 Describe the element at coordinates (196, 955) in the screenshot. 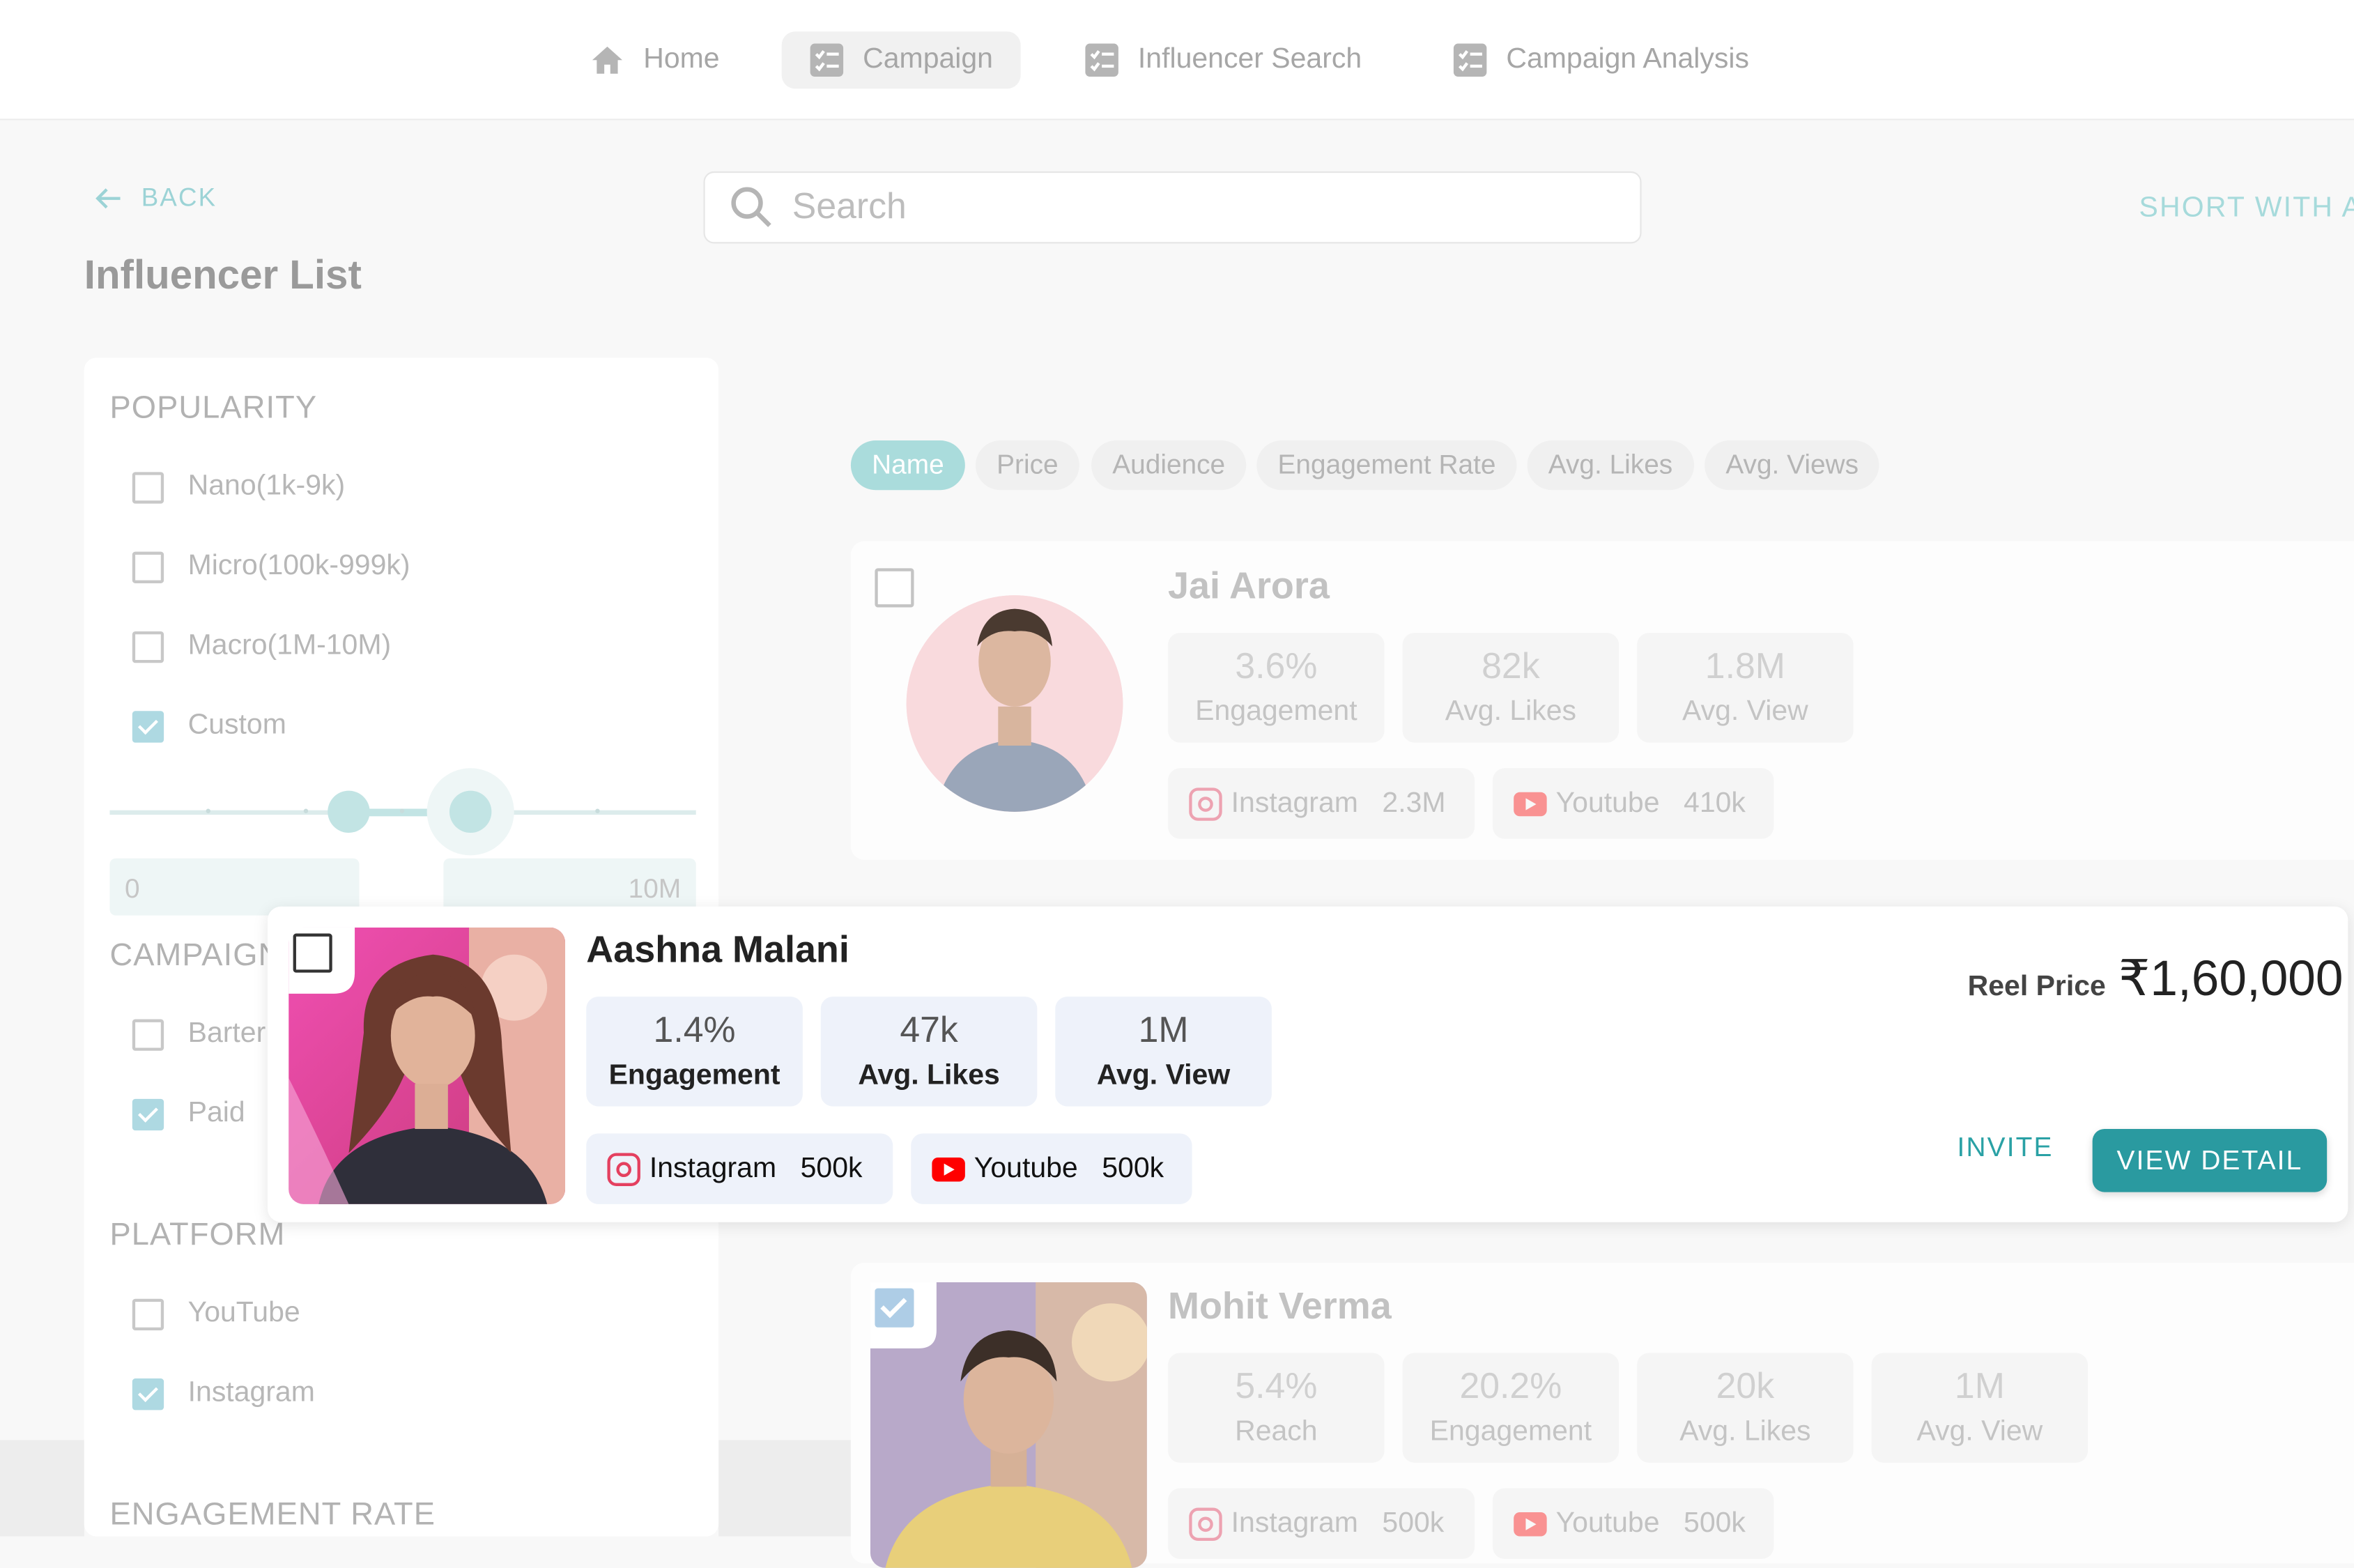

I see `campaign-title: CAMPAIGN` at that location.